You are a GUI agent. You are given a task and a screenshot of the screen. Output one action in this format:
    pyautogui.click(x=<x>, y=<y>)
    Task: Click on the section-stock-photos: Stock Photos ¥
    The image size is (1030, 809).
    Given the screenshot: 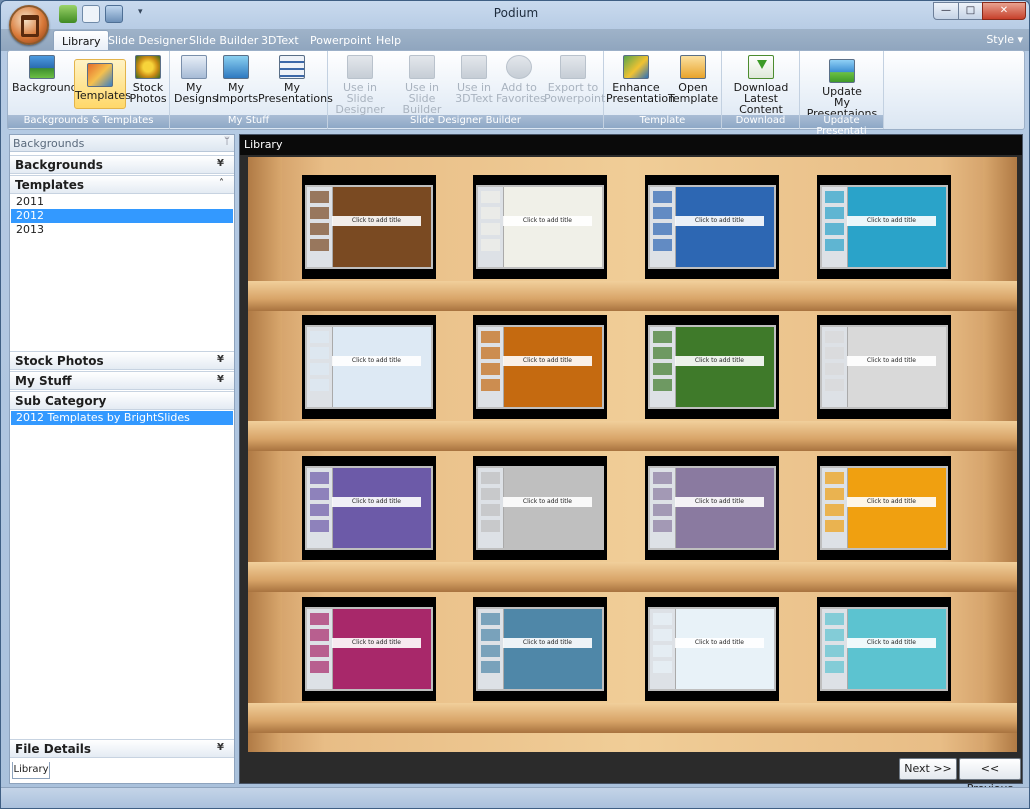 What is the action you would take?
    pyautogui.click(x=122, y=360)
    